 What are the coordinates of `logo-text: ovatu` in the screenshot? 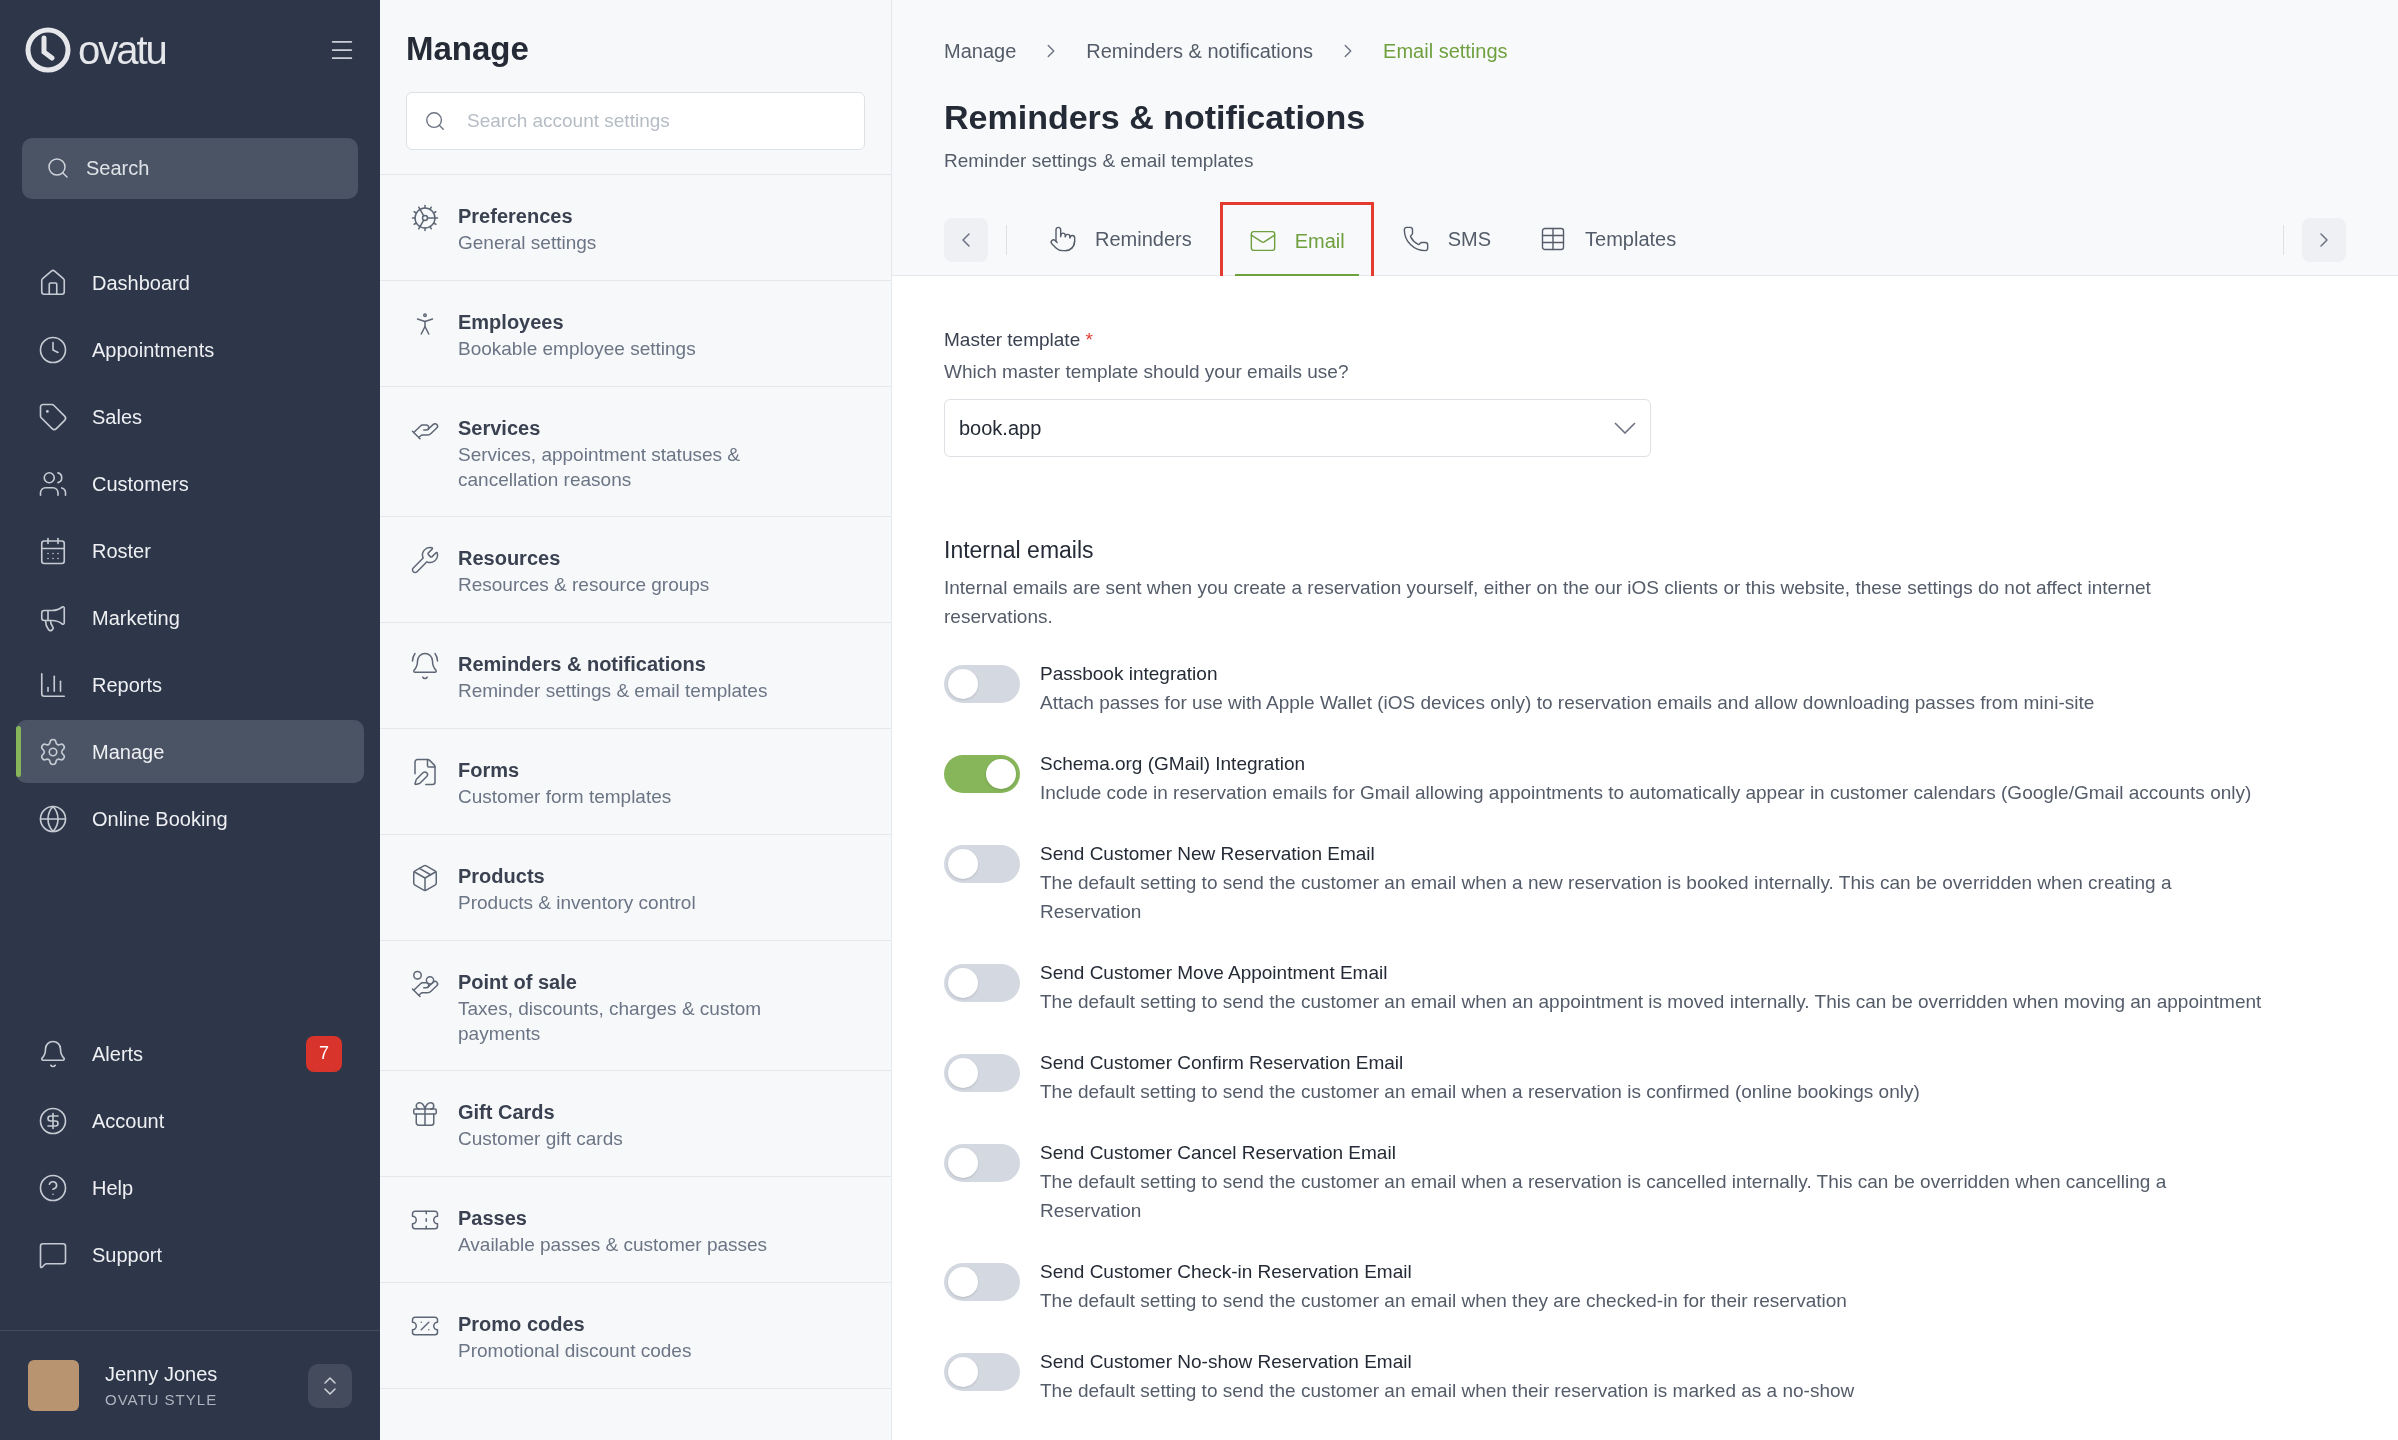 It's located at (122, 50).